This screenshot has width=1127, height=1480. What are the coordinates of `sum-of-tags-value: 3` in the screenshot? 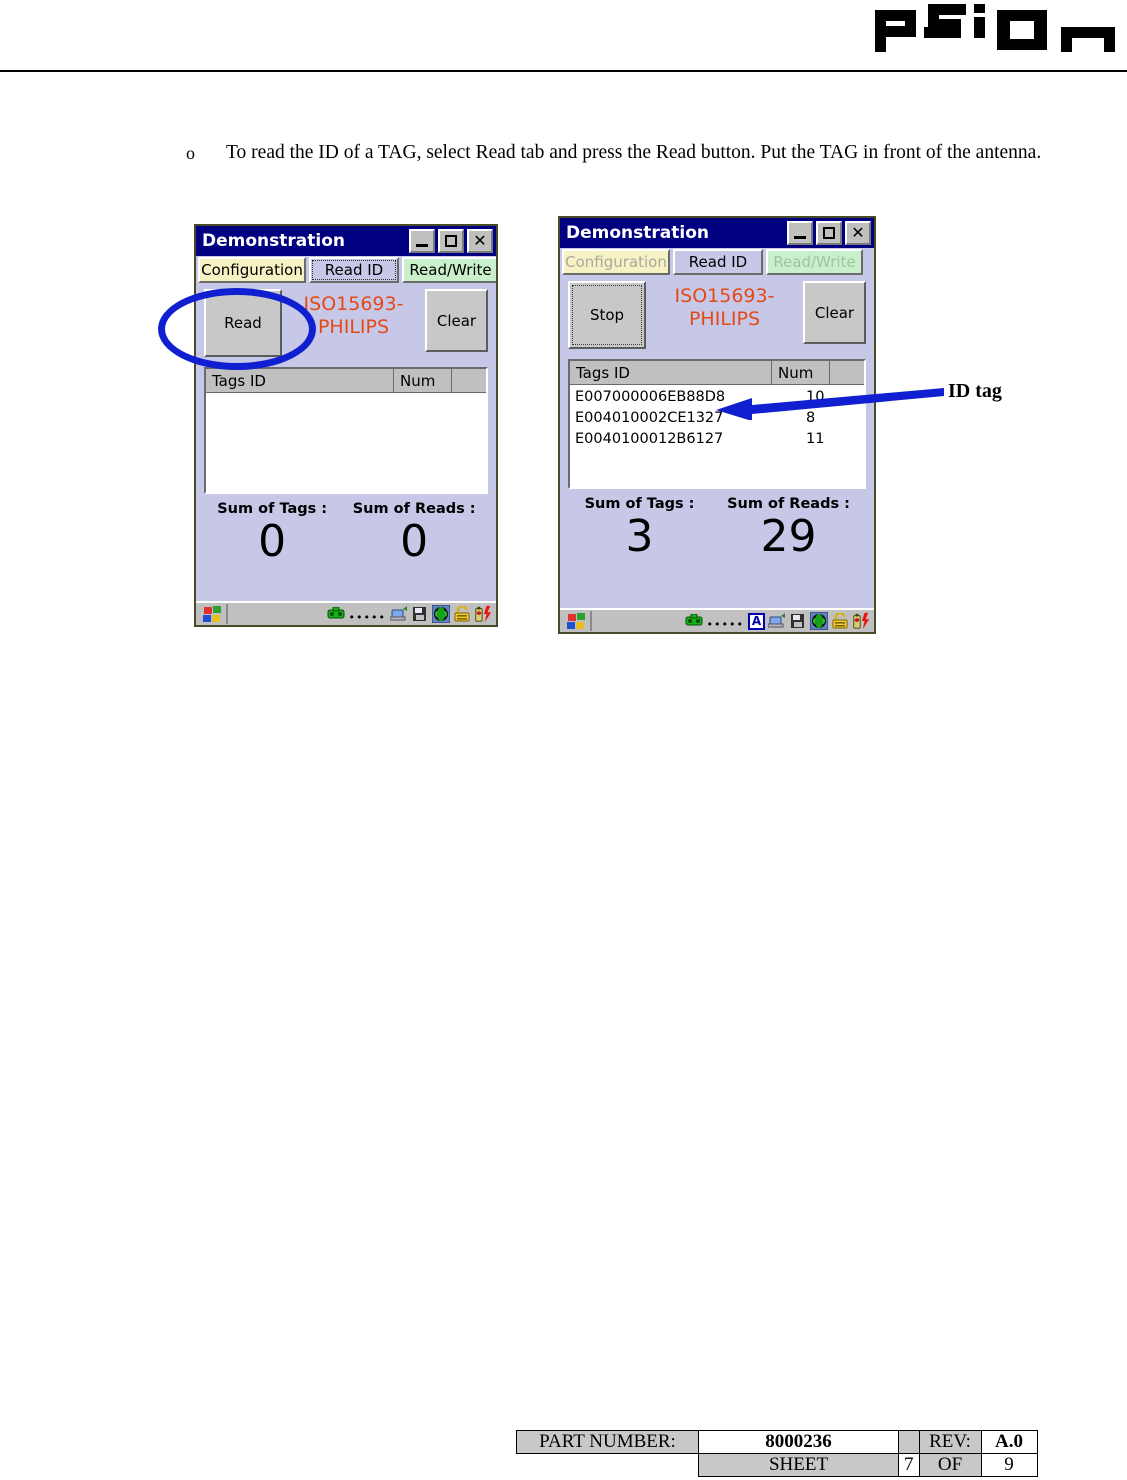 It's located at (639, 536).